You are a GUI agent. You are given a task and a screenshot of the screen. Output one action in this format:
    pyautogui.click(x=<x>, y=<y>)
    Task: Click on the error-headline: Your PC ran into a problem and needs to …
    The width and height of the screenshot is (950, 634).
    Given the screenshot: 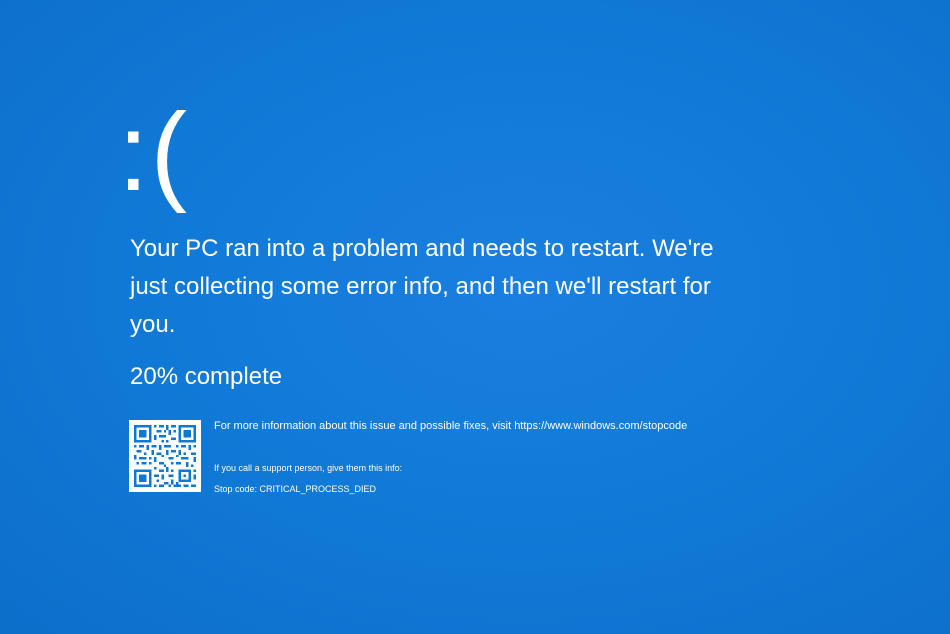 What is the action you would take?
    pyautogui.click(x=422, y=286)
    